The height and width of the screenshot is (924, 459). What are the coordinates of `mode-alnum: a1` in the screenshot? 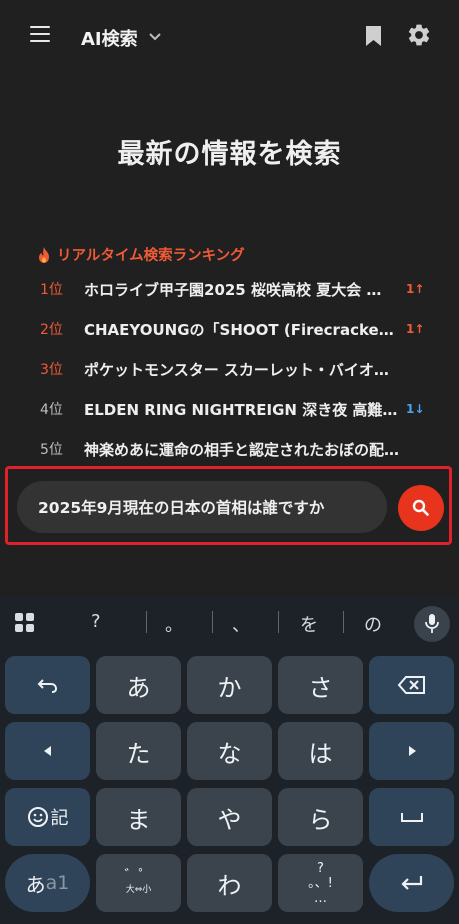 It's located at (57, 883).